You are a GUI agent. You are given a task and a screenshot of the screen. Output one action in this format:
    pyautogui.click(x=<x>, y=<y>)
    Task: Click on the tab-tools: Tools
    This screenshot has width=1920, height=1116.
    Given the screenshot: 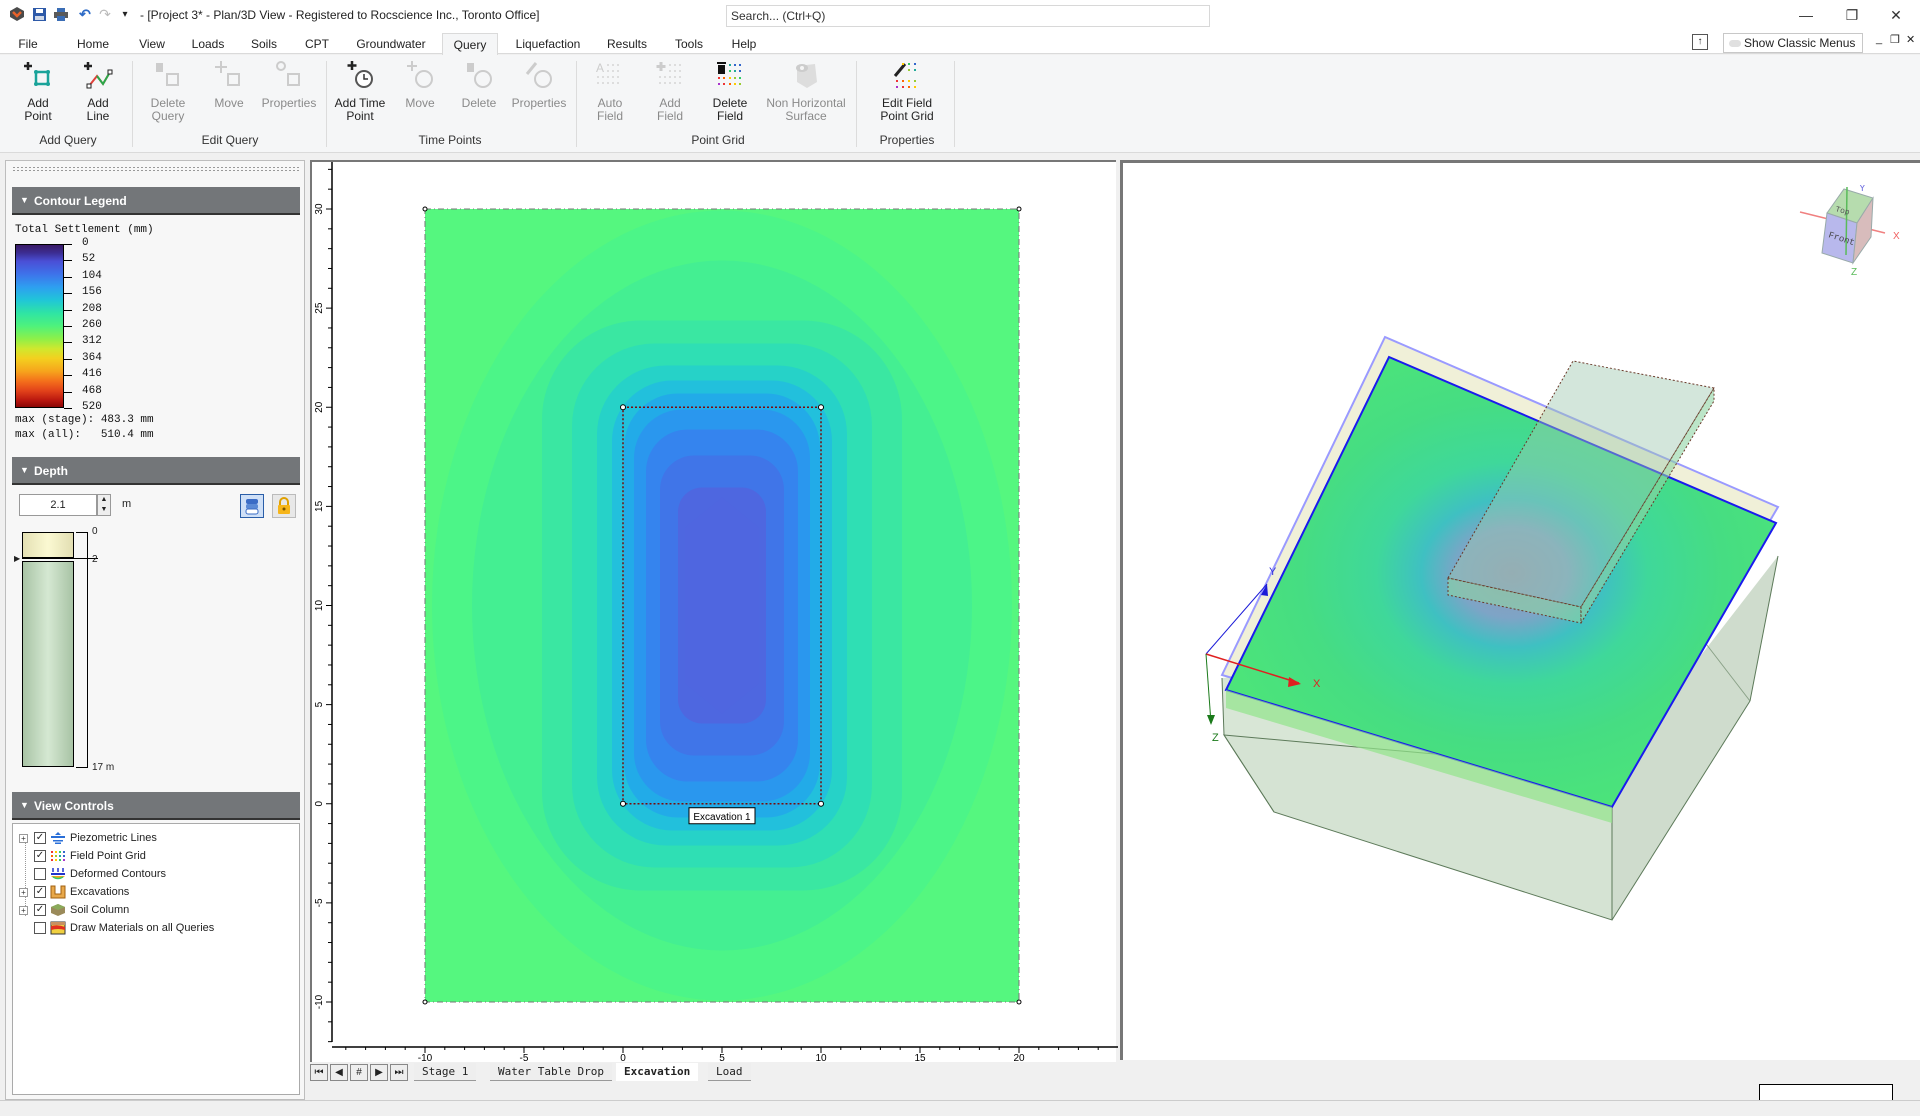 What is the action you would take?
    pyautogui.click(x=689, y=44)
    